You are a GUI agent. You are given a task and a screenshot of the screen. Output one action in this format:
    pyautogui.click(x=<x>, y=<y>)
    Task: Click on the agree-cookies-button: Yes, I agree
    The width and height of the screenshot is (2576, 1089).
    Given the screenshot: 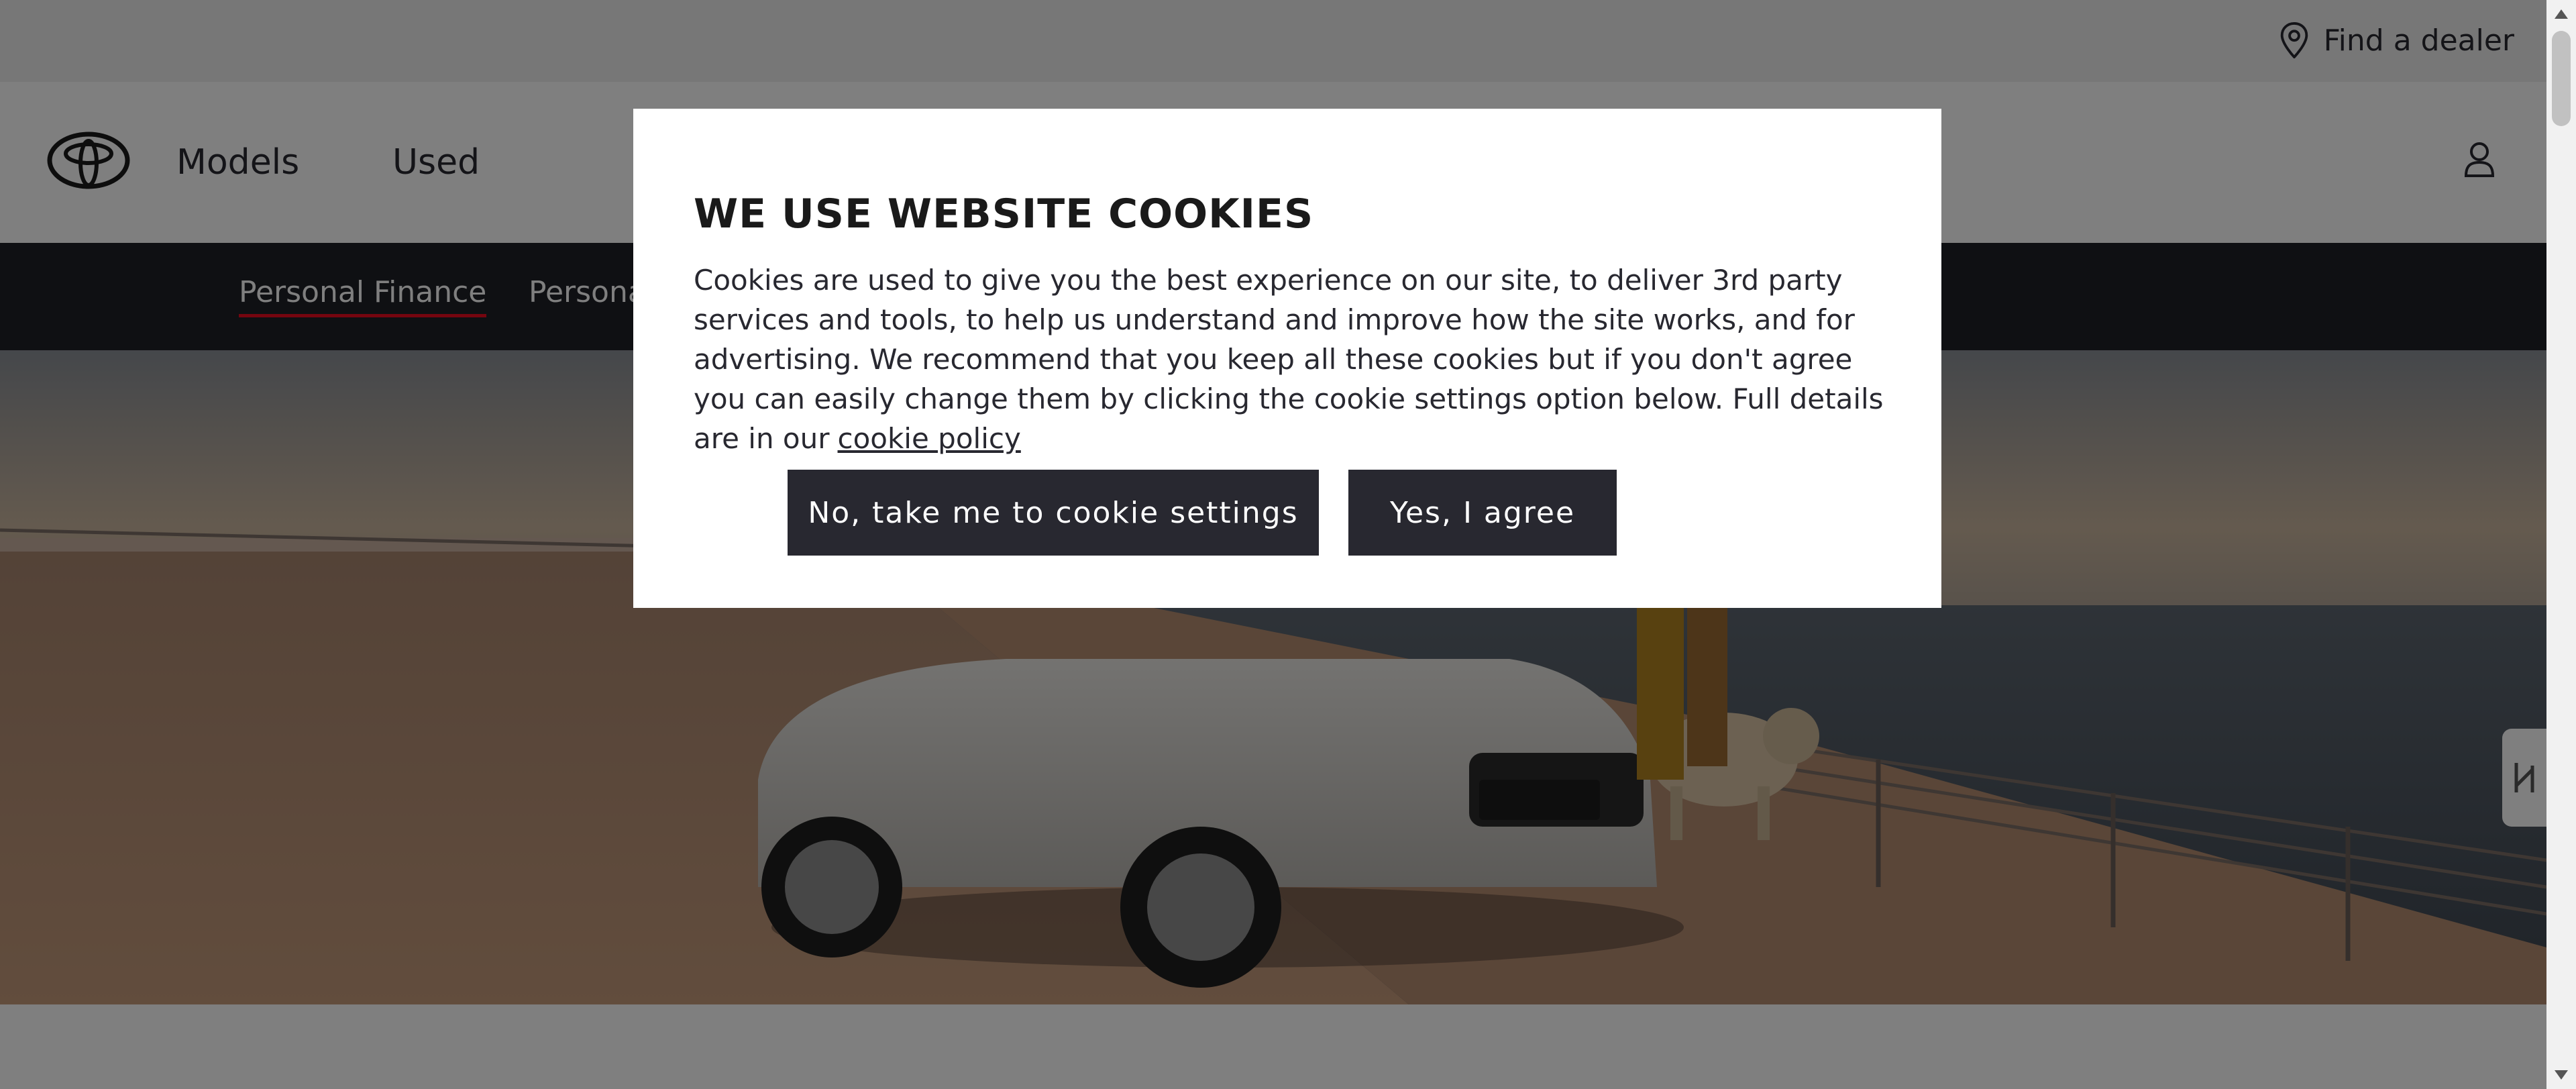 What is the action you would take?
    pyautogui.click(x=1482, y=513)
    